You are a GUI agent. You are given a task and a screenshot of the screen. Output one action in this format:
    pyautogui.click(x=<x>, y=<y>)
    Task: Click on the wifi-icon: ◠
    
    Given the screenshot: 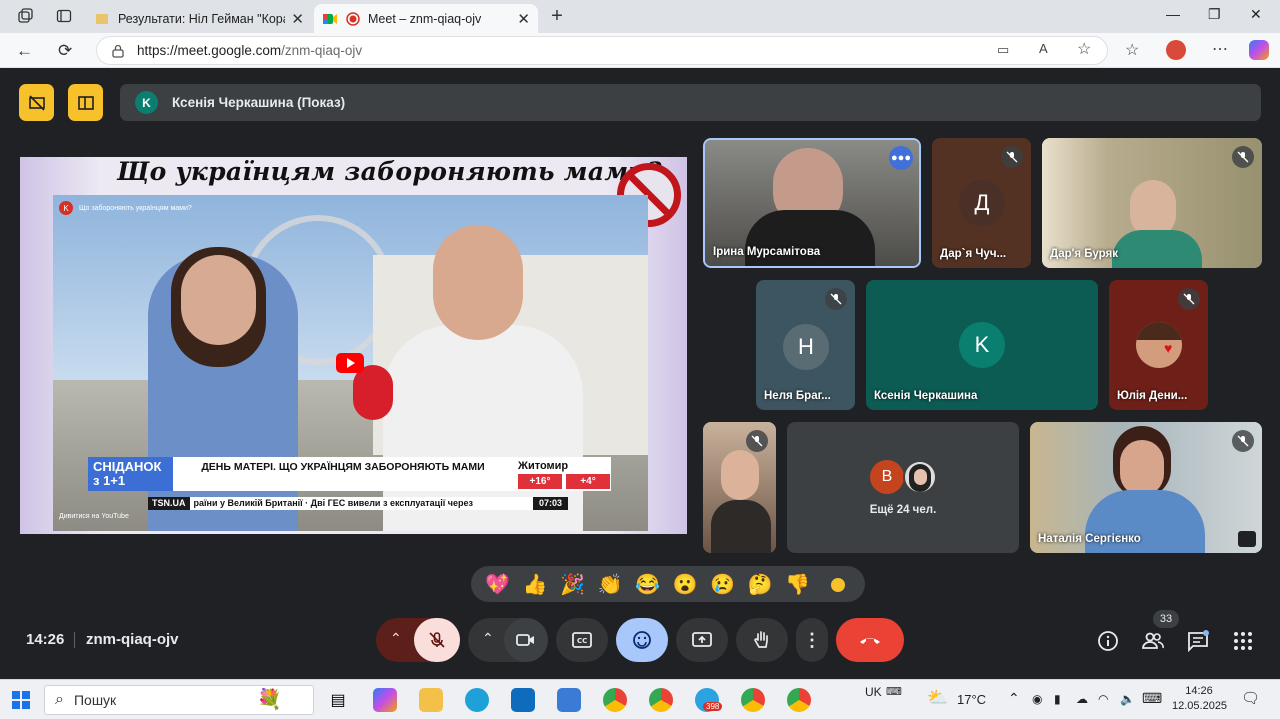 What is the action you would take?
    pyautogui.click(x=1103, y=699)
    